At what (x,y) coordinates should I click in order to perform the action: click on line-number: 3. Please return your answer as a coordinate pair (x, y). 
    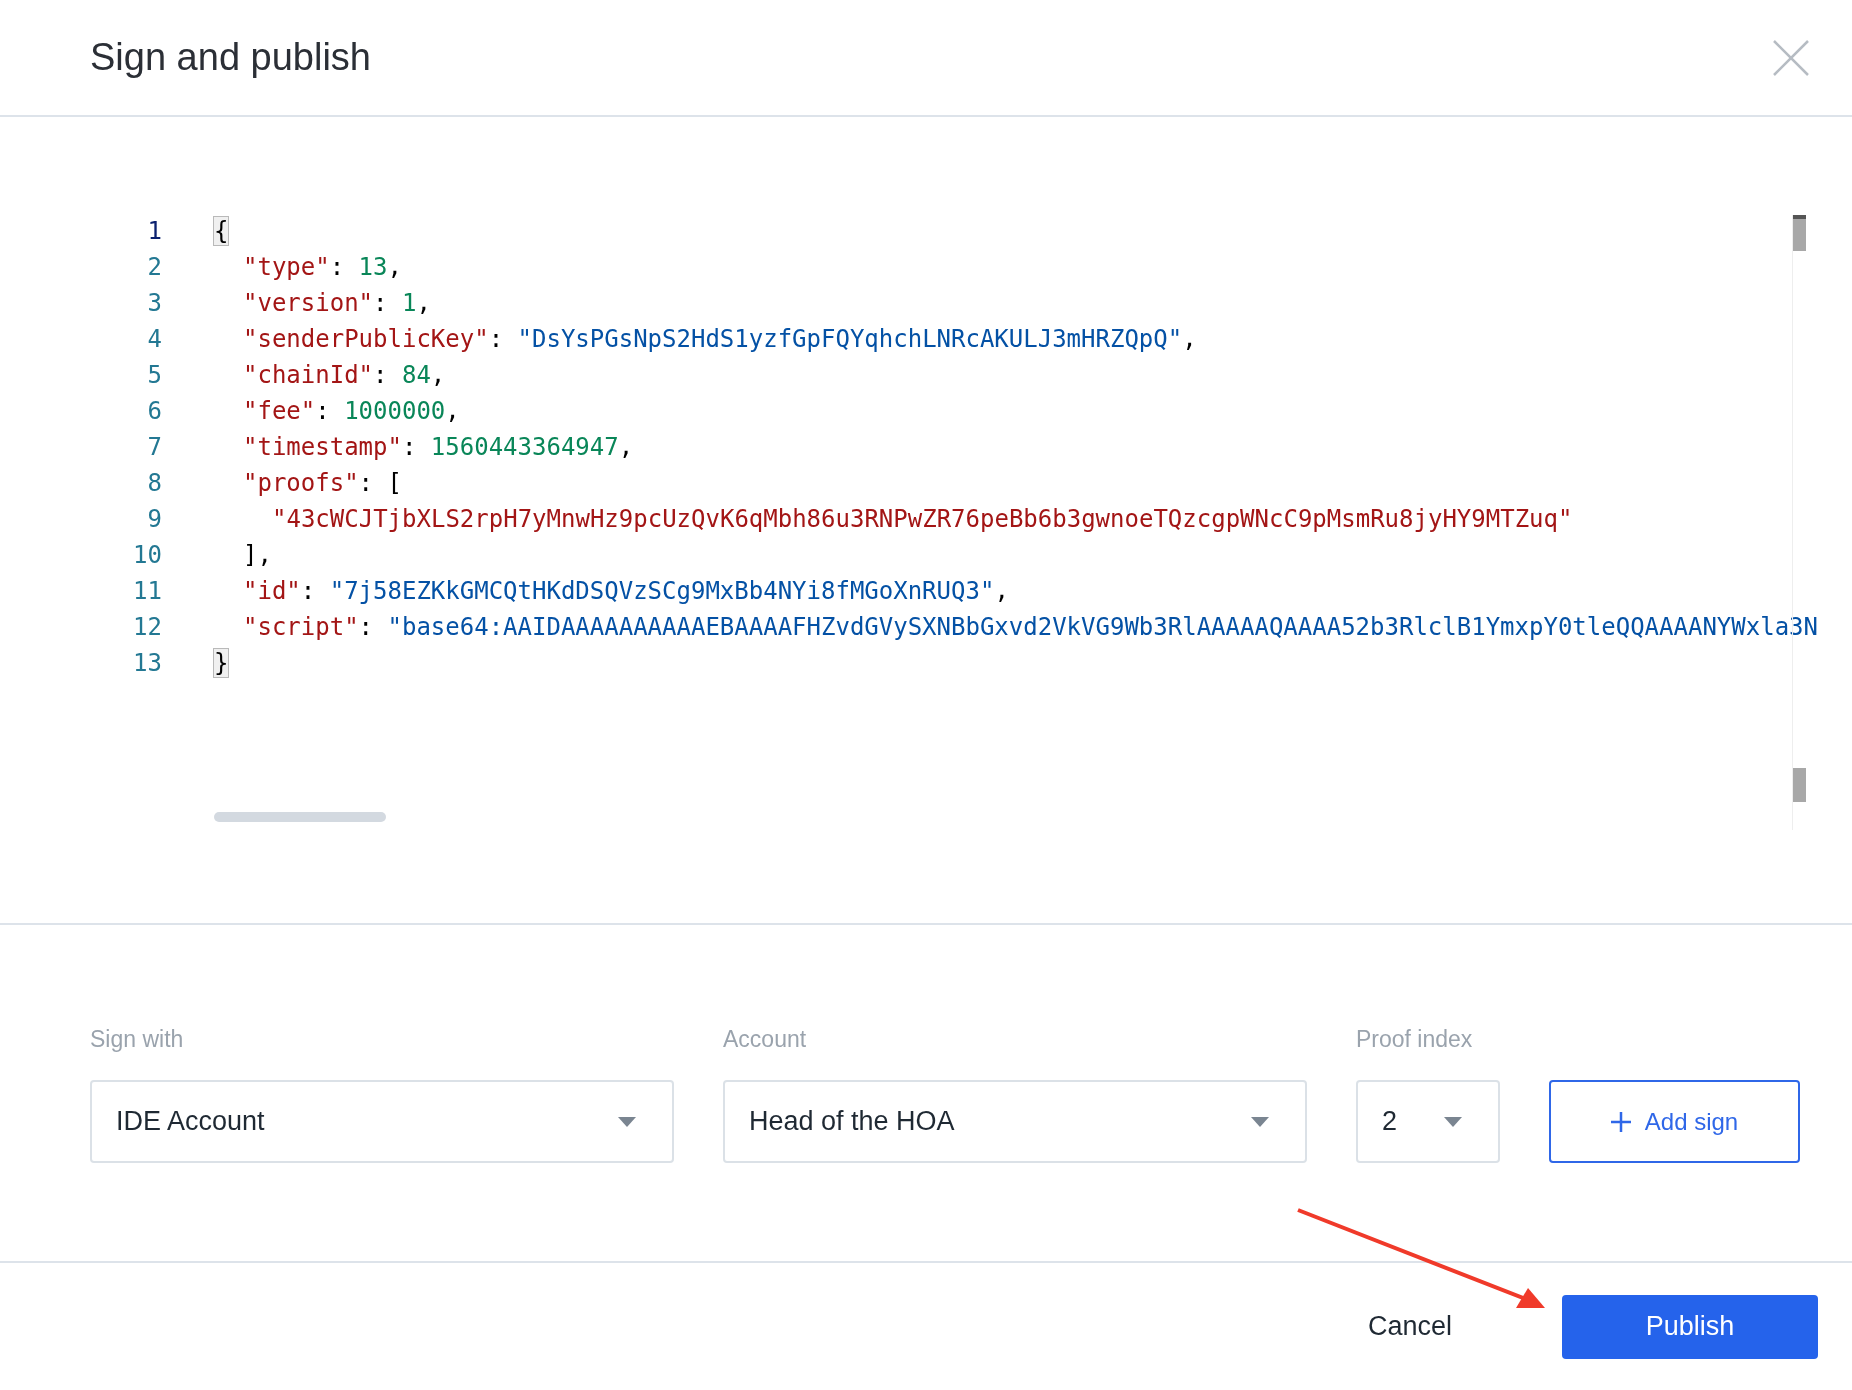
    Looking at the image, I should click on (154, 303).